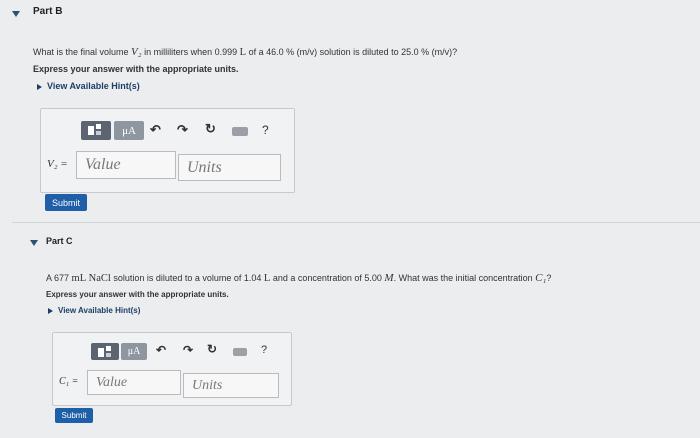  I want to click on question-text: What is the final volume, so click(82, 52).